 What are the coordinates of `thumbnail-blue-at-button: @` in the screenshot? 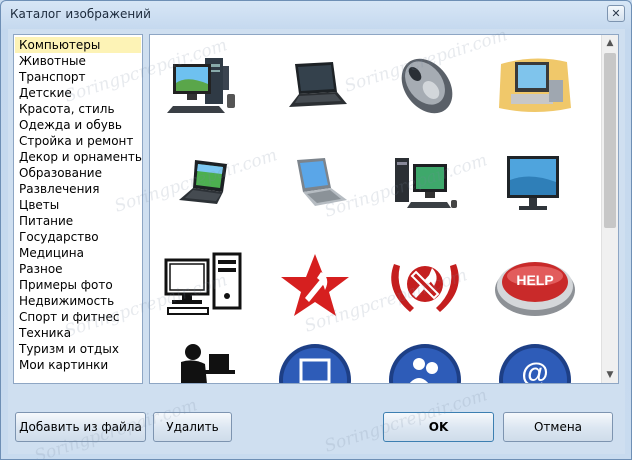 It's located at (535, 362).